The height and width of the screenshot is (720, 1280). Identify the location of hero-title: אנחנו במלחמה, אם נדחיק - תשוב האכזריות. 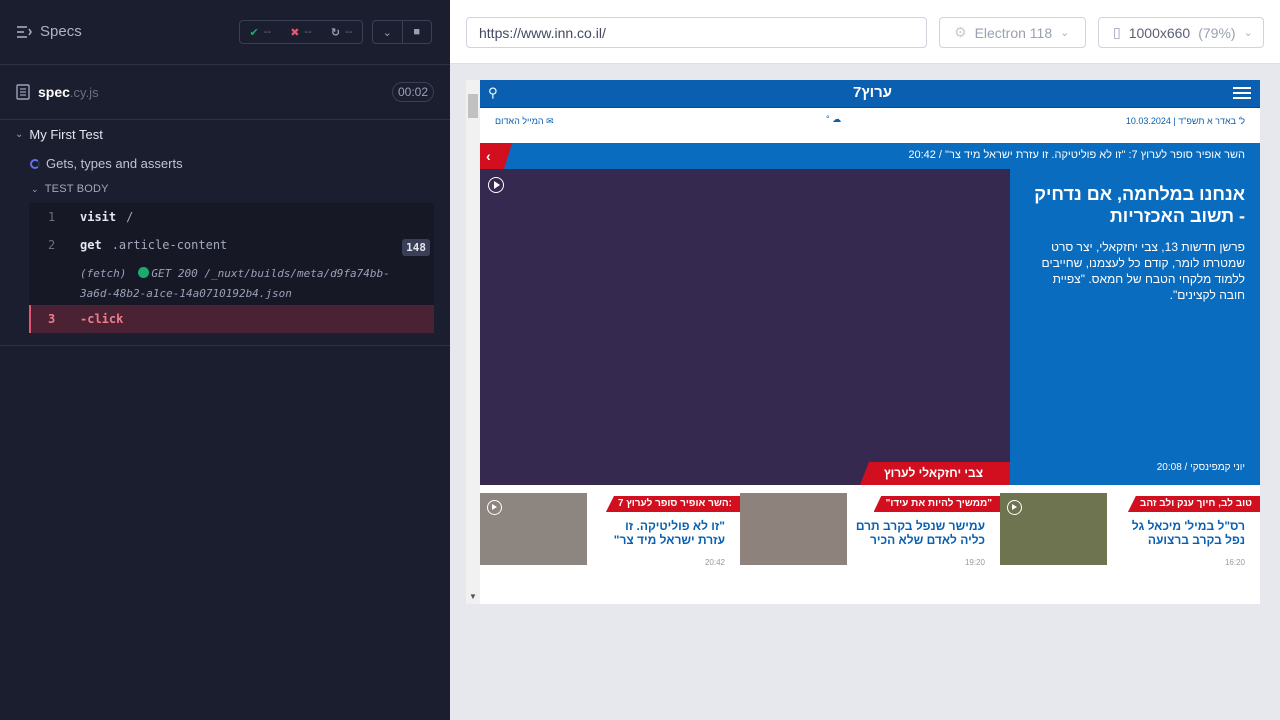
(1134, 205).